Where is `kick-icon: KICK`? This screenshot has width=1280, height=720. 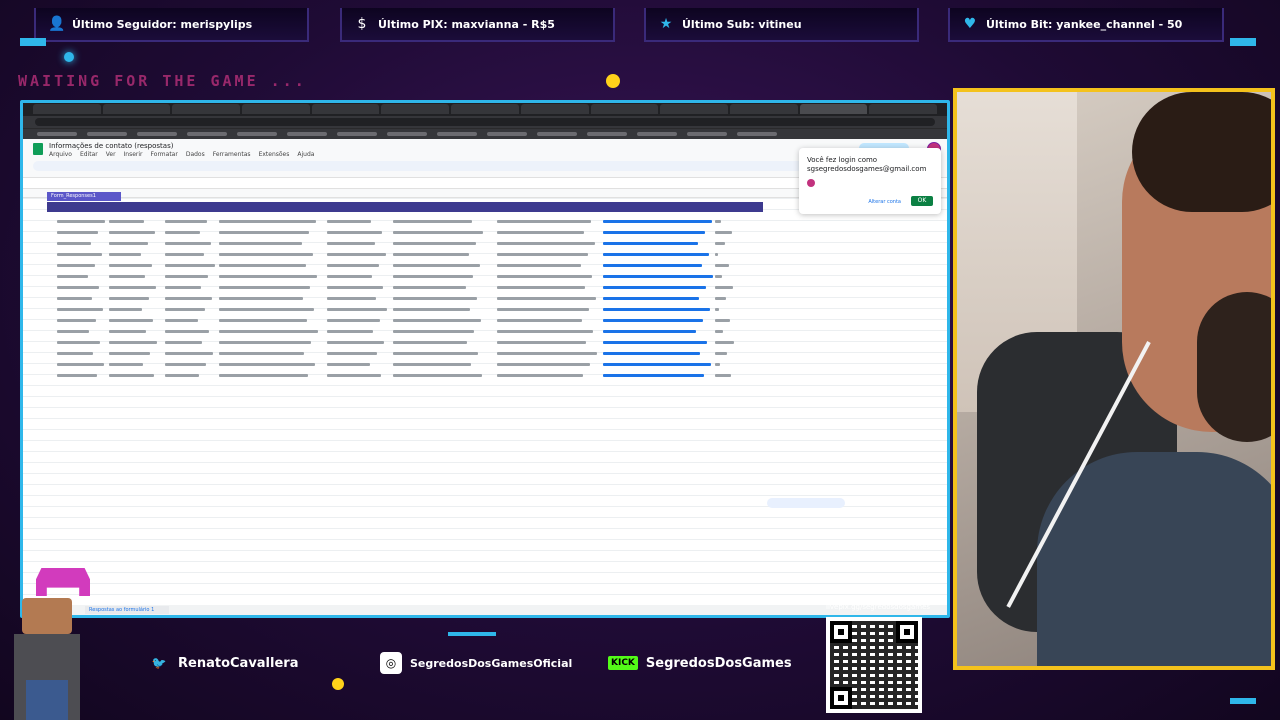 kick-icon: KICK is located at coordinates (623, 663).